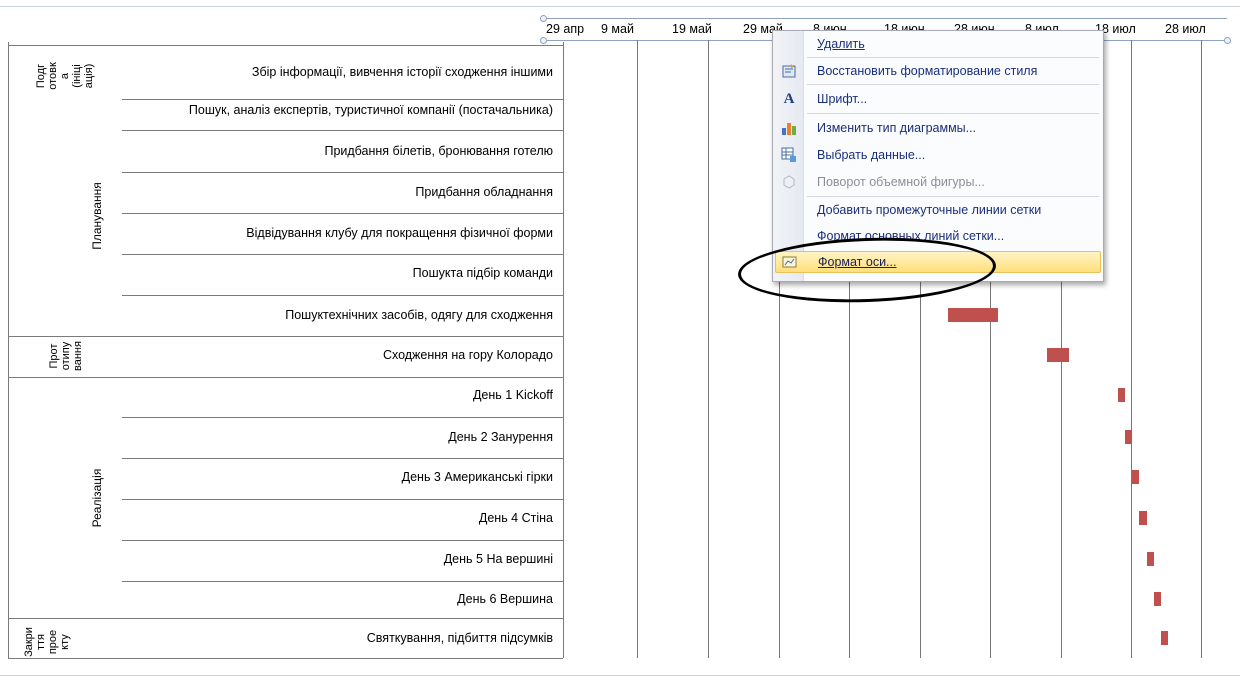  Describe the element at coordinates (498, 559) in the screenshot. I see `task-label: День 5 На вершині` at that location.